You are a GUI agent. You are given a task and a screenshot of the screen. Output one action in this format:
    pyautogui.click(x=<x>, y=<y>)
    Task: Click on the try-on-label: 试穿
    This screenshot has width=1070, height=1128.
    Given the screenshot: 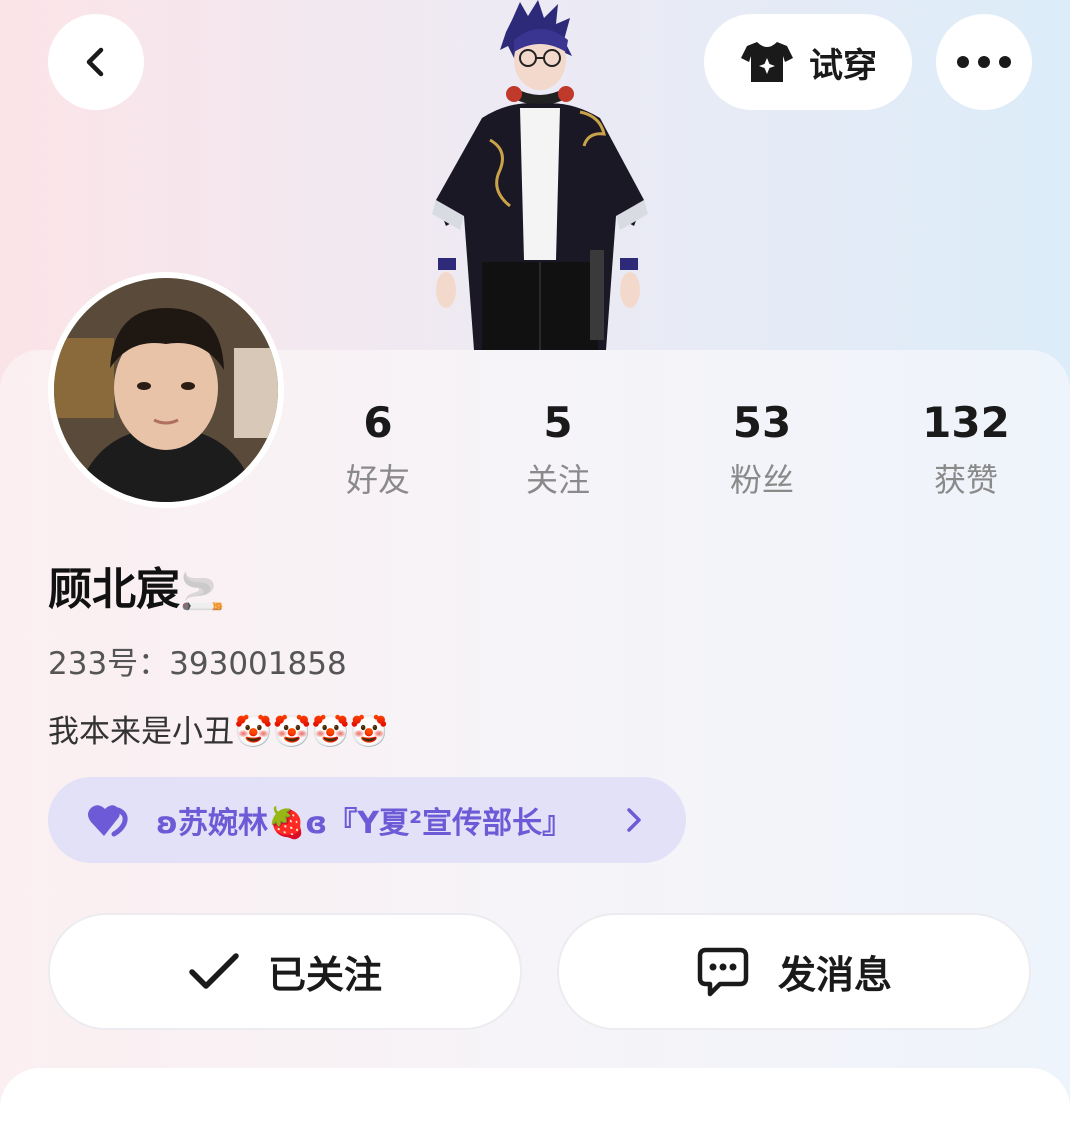 What is the action you would take?
    pyautogui.click(x=843, y=65)
    